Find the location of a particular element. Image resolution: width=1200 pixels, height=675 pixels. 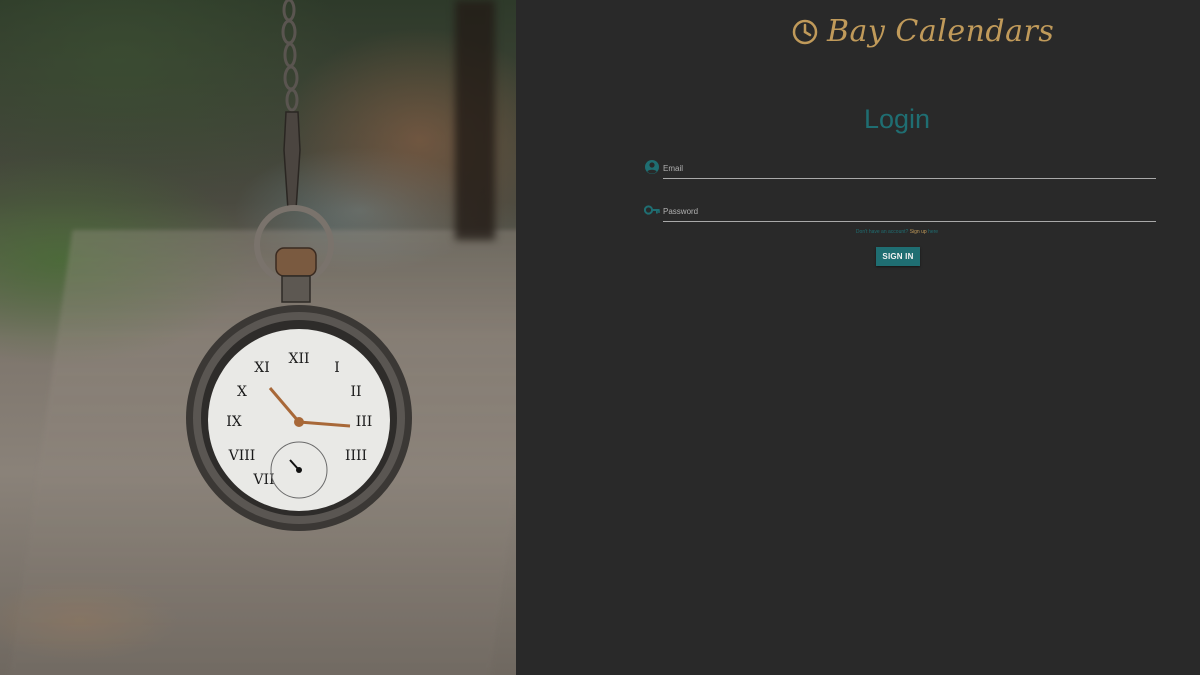

password-field-group is located at coordinates (899, 213).